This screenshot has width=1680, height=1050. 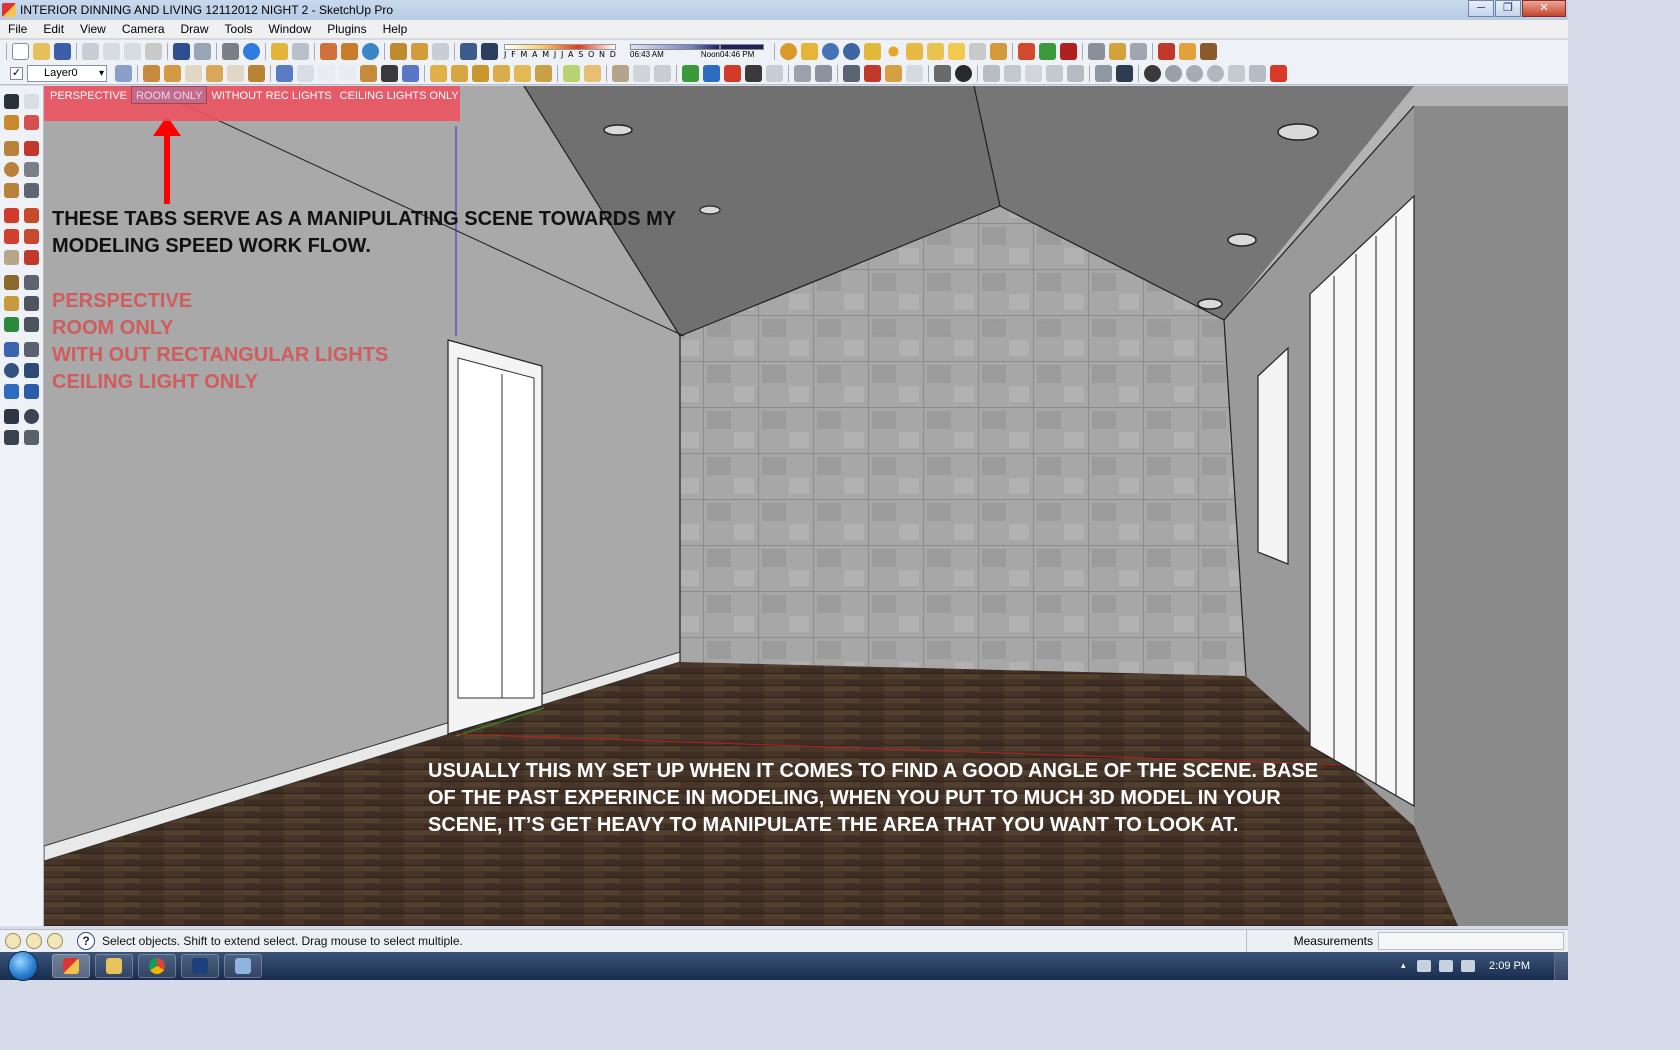 What do you see at coordinates (459, 73) in the screenshot?
I see `box-outline-icon` at bounding box center [459, 73].